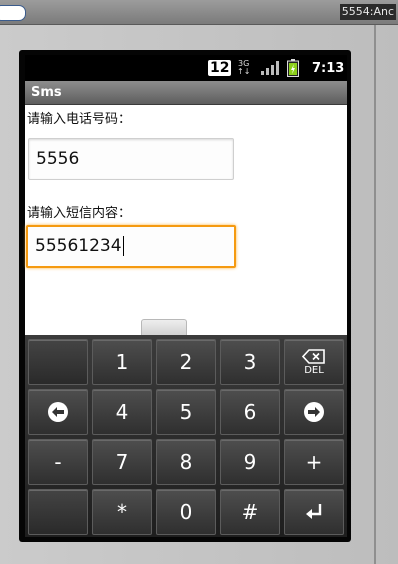 The height and width of the screenshot is (564, 398). What do you see at coordinates (244, 71) in the screenshot?
I see `network-activity-label: ↑↓` at bounding box center [244, 71].